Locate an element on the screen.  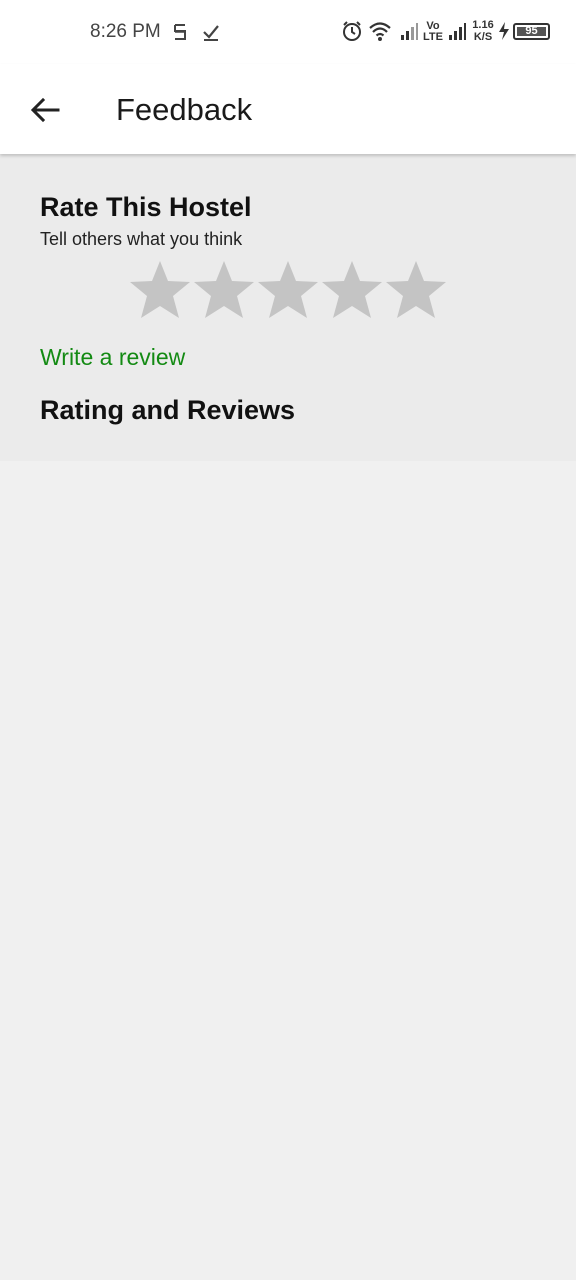
network-type-label: Vo LTE is located at coordinates (433, 31).